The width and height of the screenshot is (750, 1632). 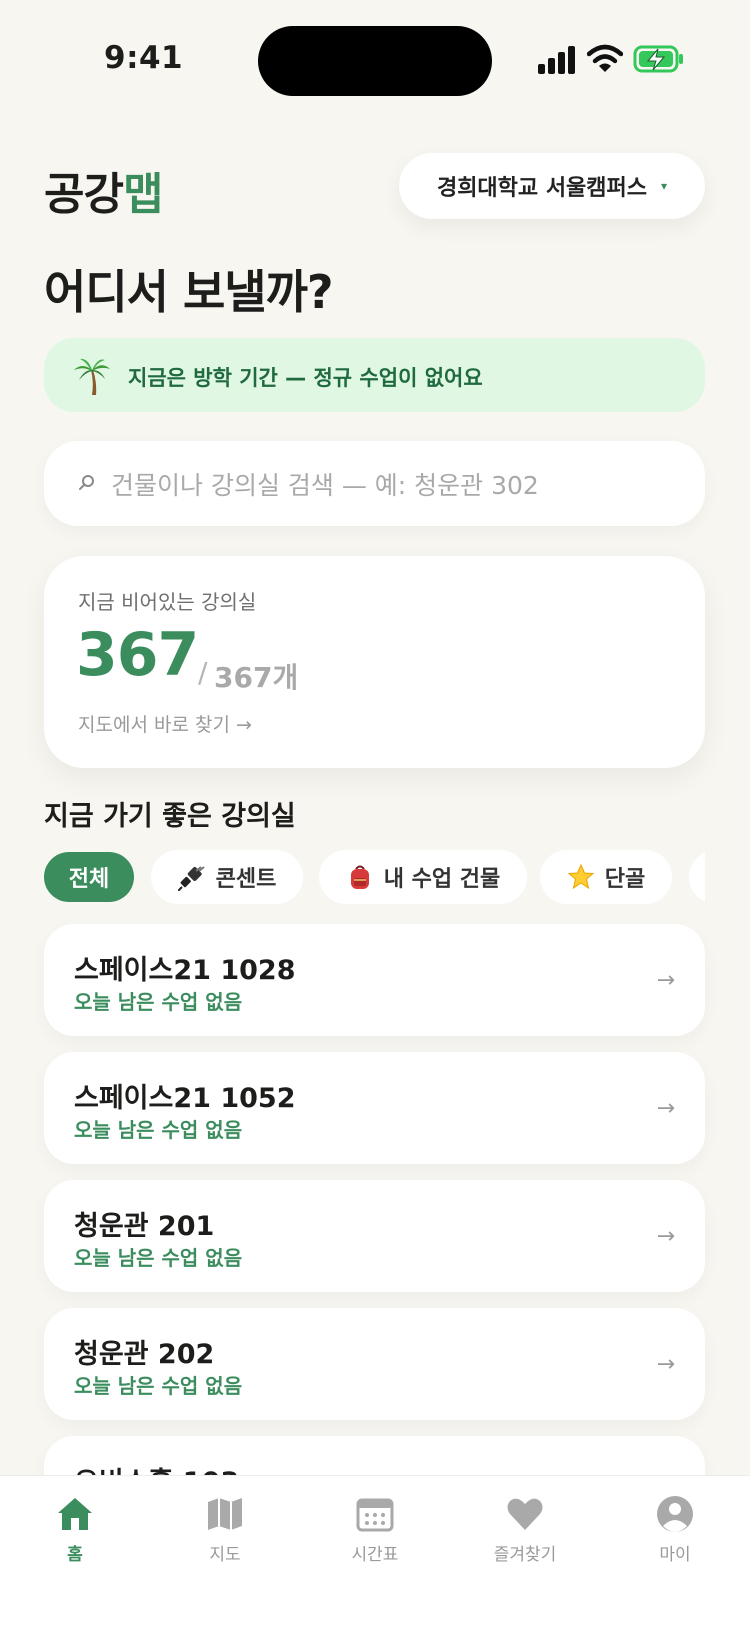 I want to click on tab-my: 마이, so click(x=675, y=1529).